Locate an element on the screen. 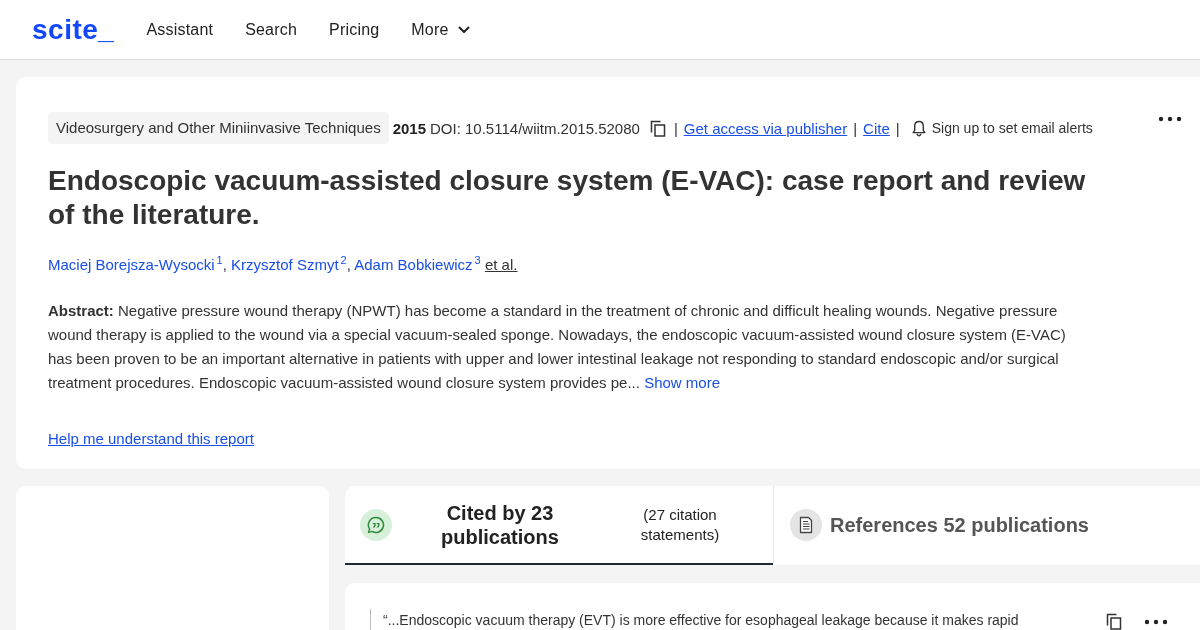 The height and width of the screenshot is (630, 1200). abstract-text: Abstract: Negative pressure wound therapy (NPWT) has become a standard in the treatment of chronic and difficult healing wounds. Negative pressure wound therapy is applied to the wound via a special vacuum-sealed sponge. Nowadays, the endoscopic vacuum-assisted wound closure system (E-VAC) has been proven to be an important alternative in patients with upper and lower intestinal leakage not responding to standard endoscopic and/or surgical treatment procedures. Endoscopic vacuum-assisted wound closure system provides pe... Show more is located at coordinates (557, 347).